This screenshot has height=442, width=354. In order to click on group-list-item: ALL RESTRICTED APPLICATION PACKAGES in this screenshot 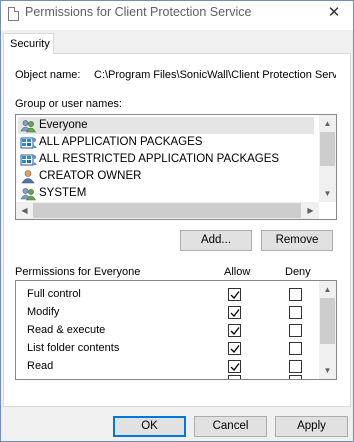, I will do `click(166, 159)`.